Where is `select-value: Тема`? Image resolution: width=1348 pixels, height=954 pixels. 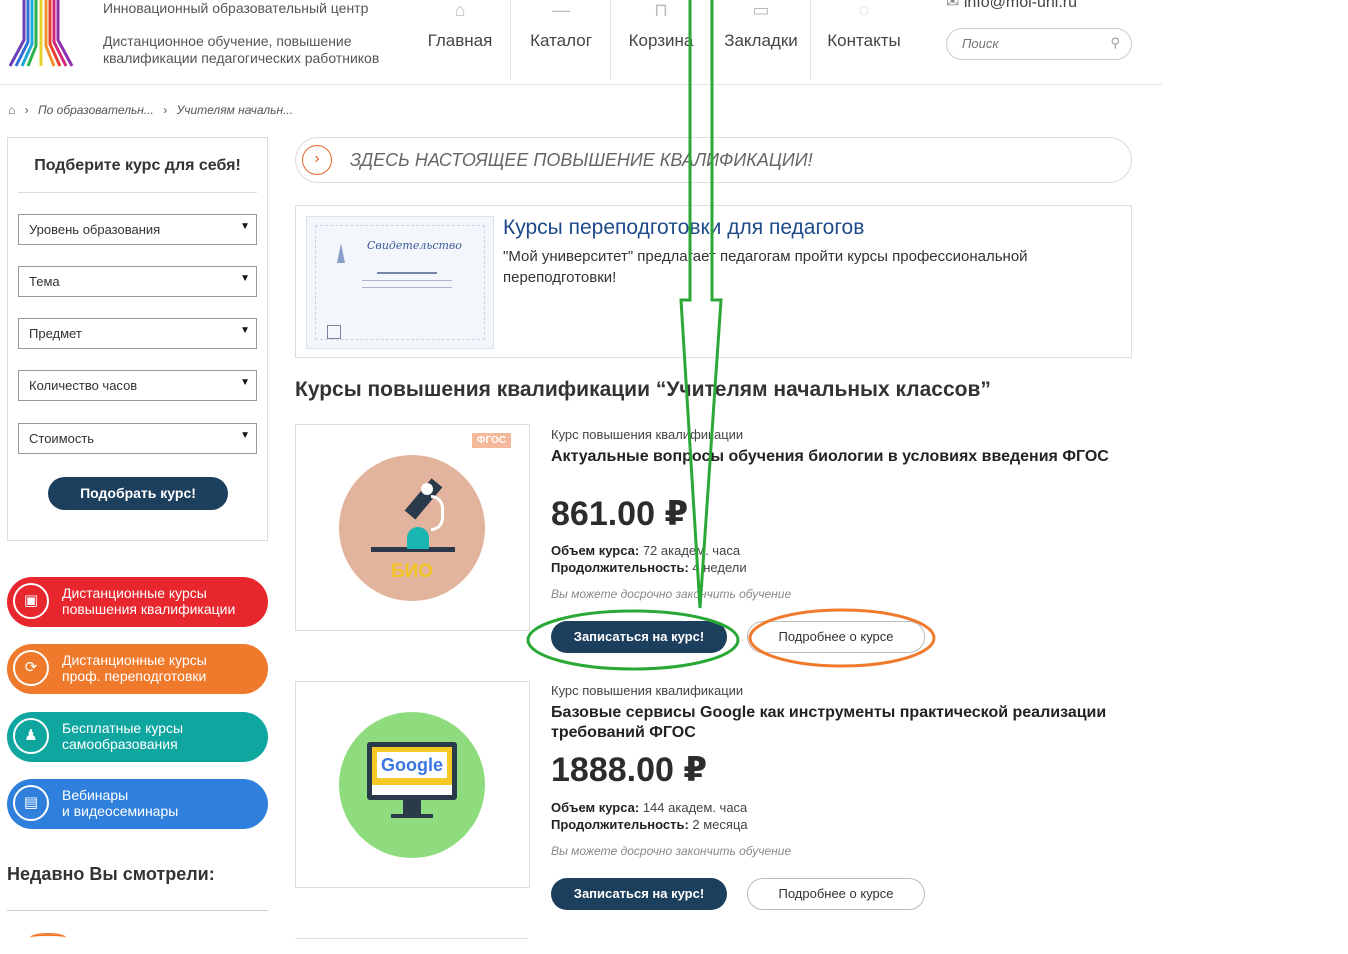
select-value: Тема is located at coordinates (44, 281).